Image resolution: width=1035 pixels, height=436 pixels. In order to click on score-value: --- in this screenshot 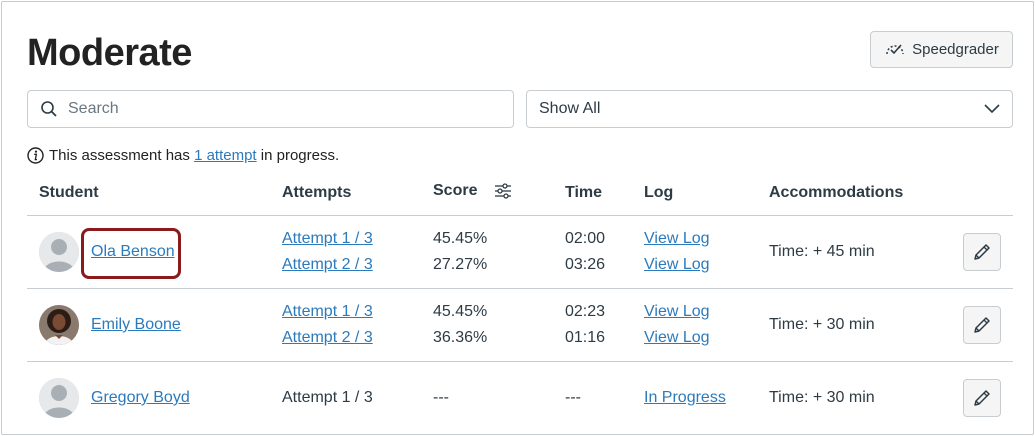, I will do `click(441, 397)`.